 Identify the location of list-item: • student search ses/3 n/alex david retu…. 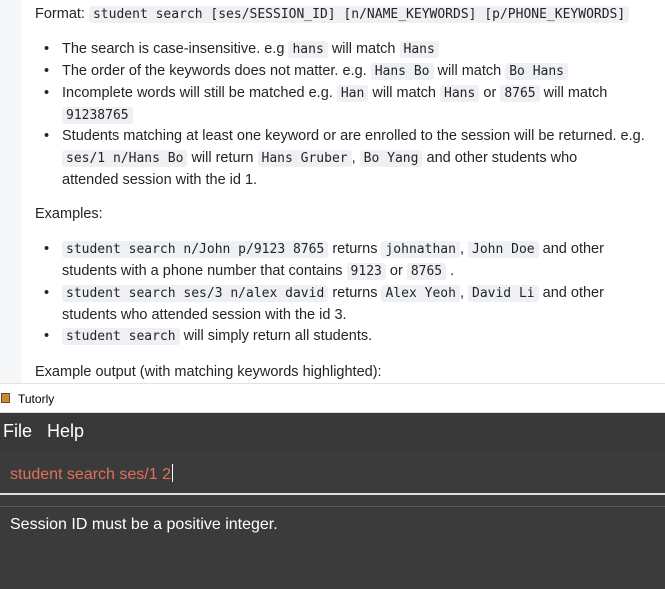
(324, 293).